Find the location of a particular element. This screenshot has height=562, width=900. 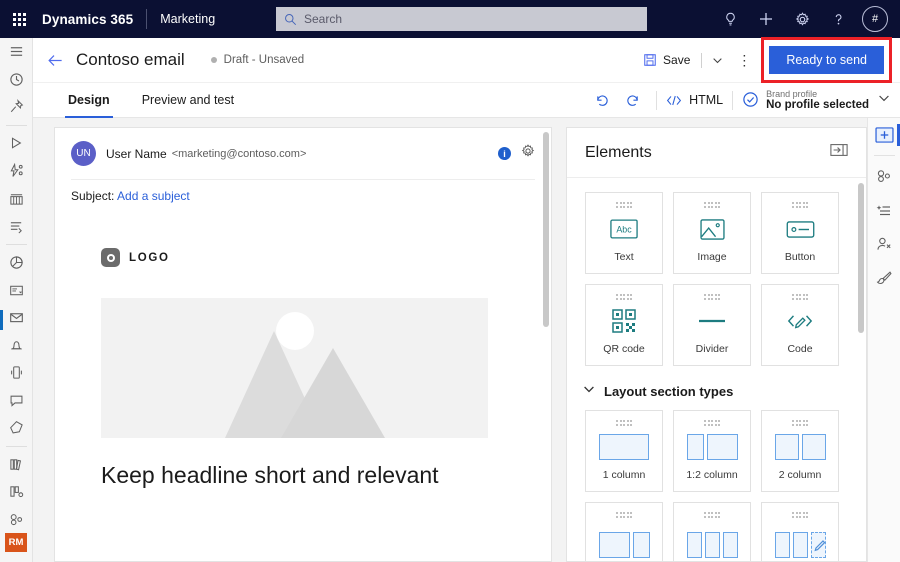

app-launcher-icon is located at coordinates (19, 19).